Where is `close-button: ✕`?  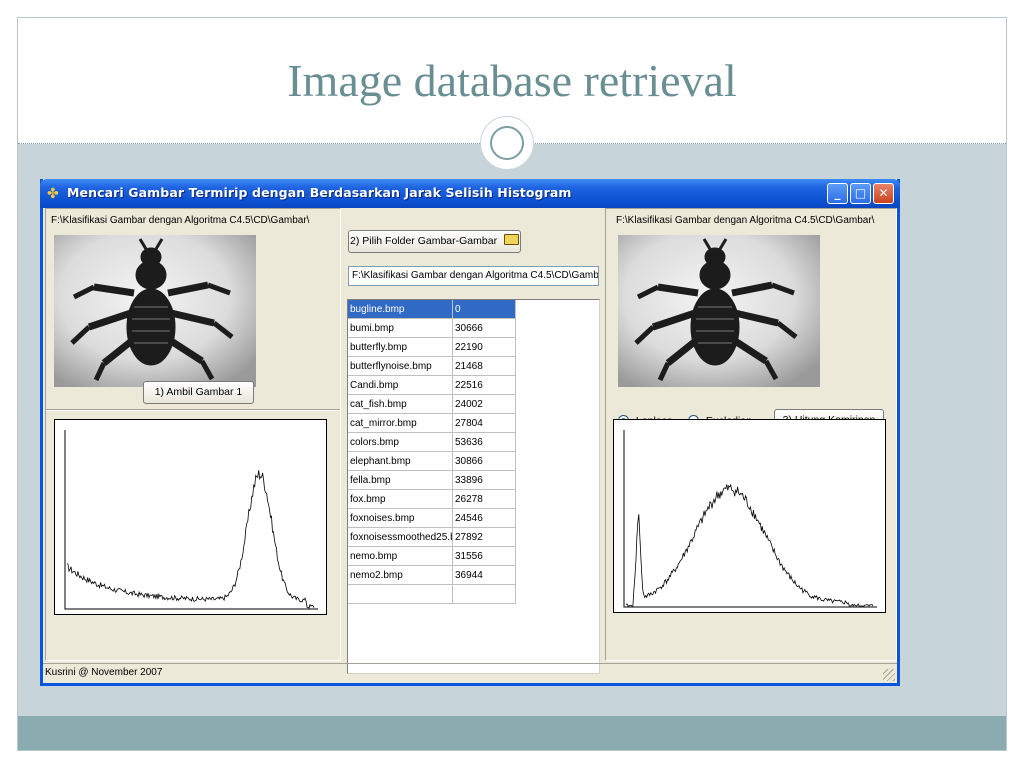 close-button: ✕ is located at coordinates (883, 193).